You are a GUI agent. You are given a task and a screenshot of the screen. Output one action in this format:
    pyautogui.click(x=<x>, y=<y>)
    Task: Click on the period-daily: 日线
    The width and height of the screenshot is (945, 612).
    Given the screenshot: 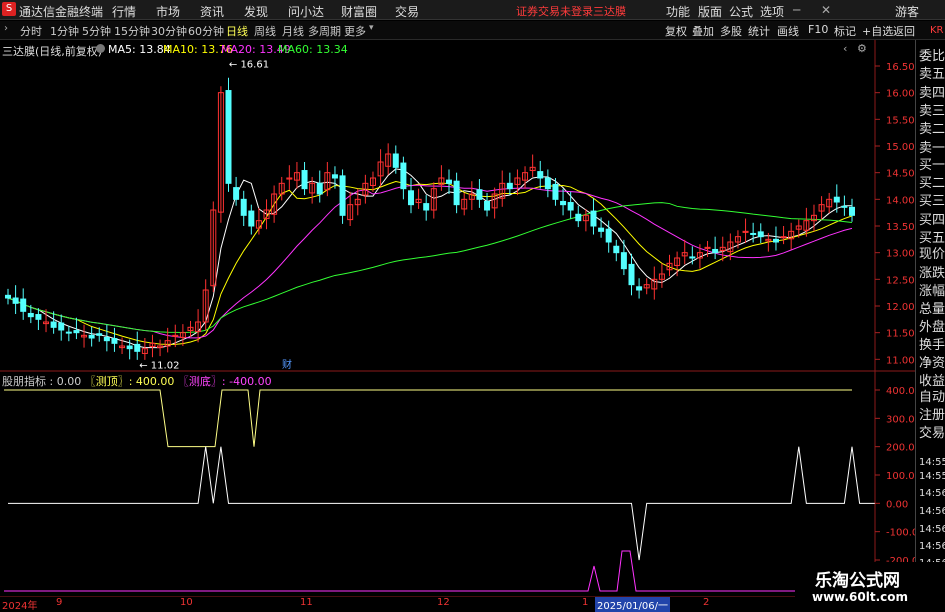 What is the action you would take?
    pyautogui.click(x=237, y=31)
    